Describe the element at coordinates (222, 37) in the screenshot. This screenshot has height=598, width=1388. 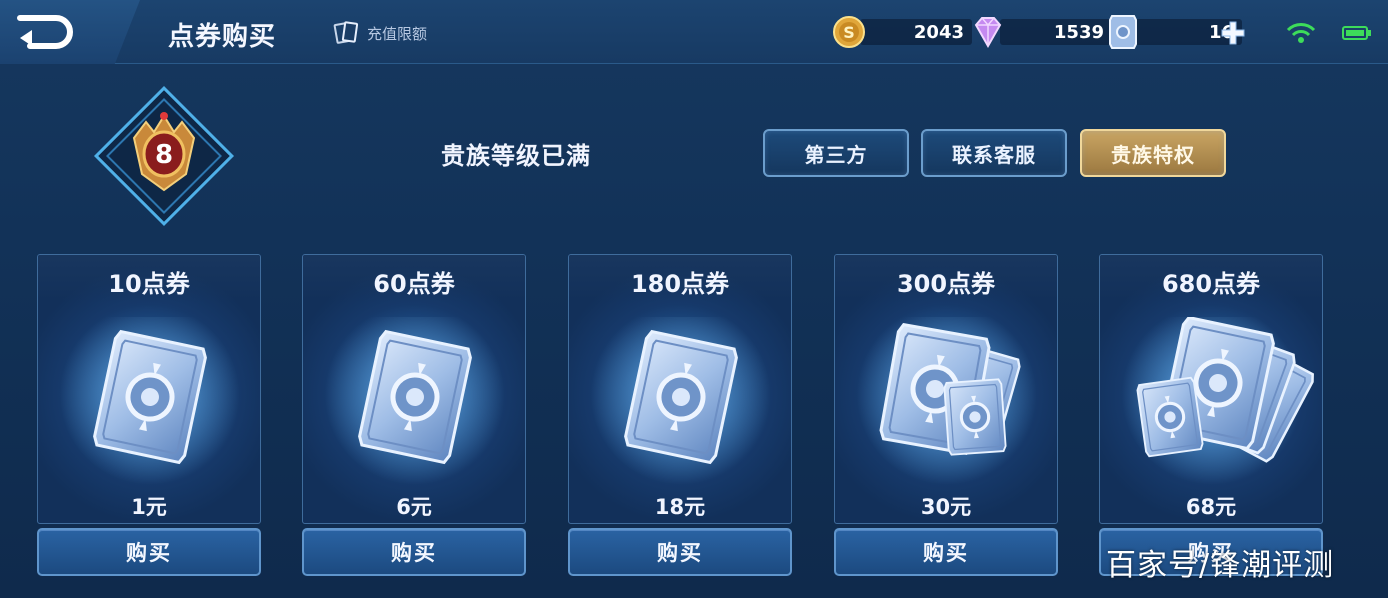
I see `page-title: 点券购买` at that location.